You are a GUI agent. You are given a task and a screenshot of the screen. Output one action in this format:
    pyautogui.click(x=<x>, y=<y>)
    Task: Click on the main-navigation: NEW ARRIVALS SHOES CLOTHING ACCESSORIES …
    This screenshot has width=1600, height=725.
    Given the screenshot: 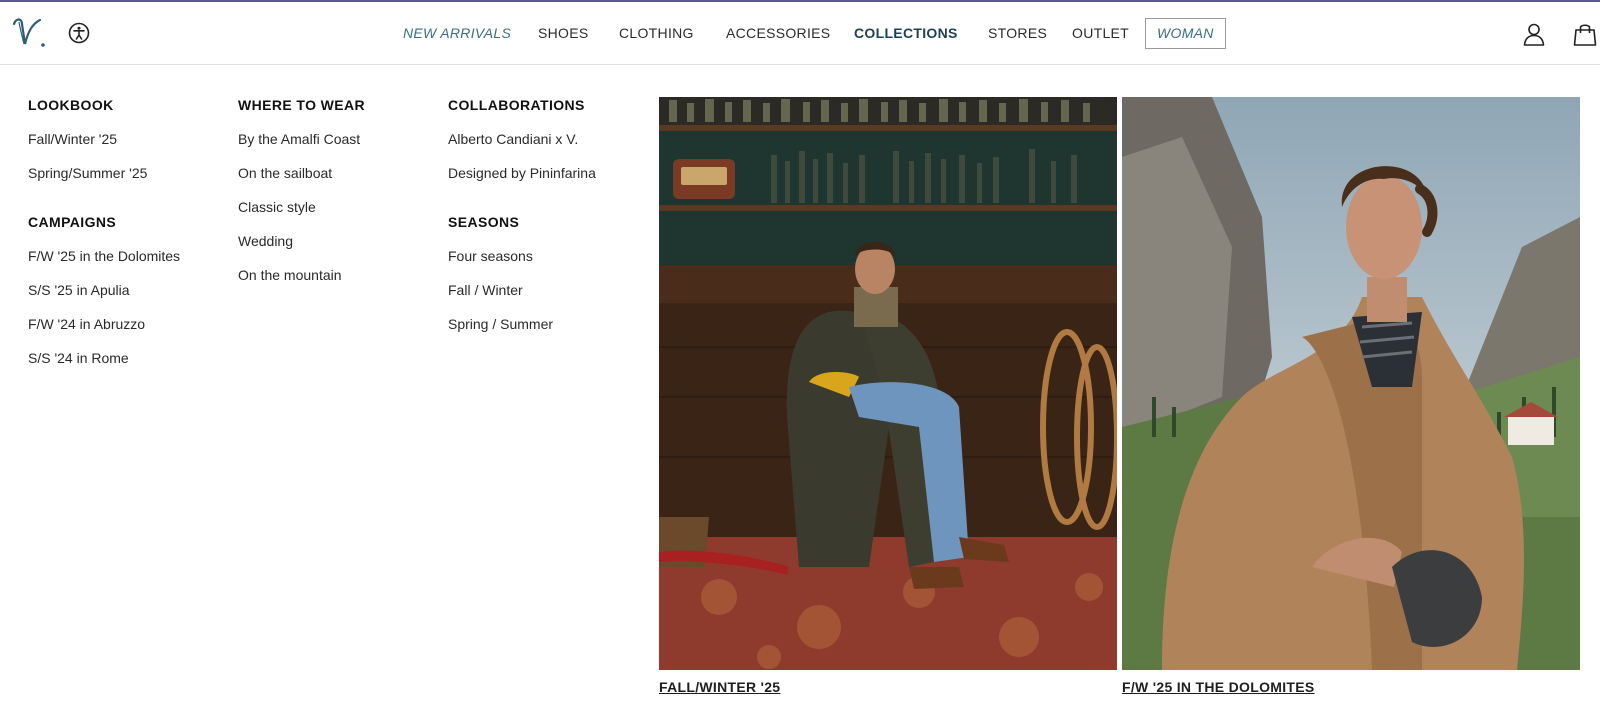 What is the action you would take?
    pyautogui.click(x=800, y=33)
    